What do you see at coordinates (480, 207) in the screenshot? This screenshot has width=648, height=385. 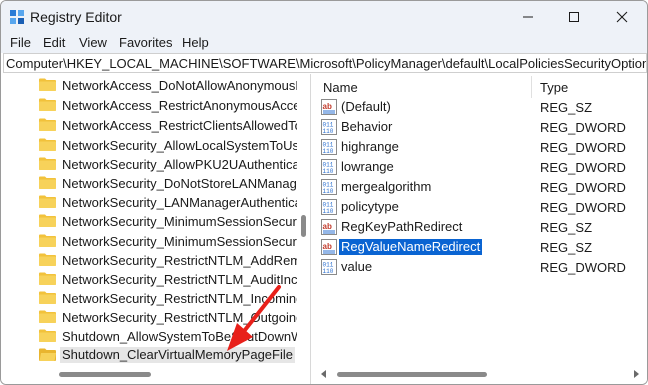 I see `value-row: 011 110 policytype REG_DWORD` at bounding box center [480, 207].